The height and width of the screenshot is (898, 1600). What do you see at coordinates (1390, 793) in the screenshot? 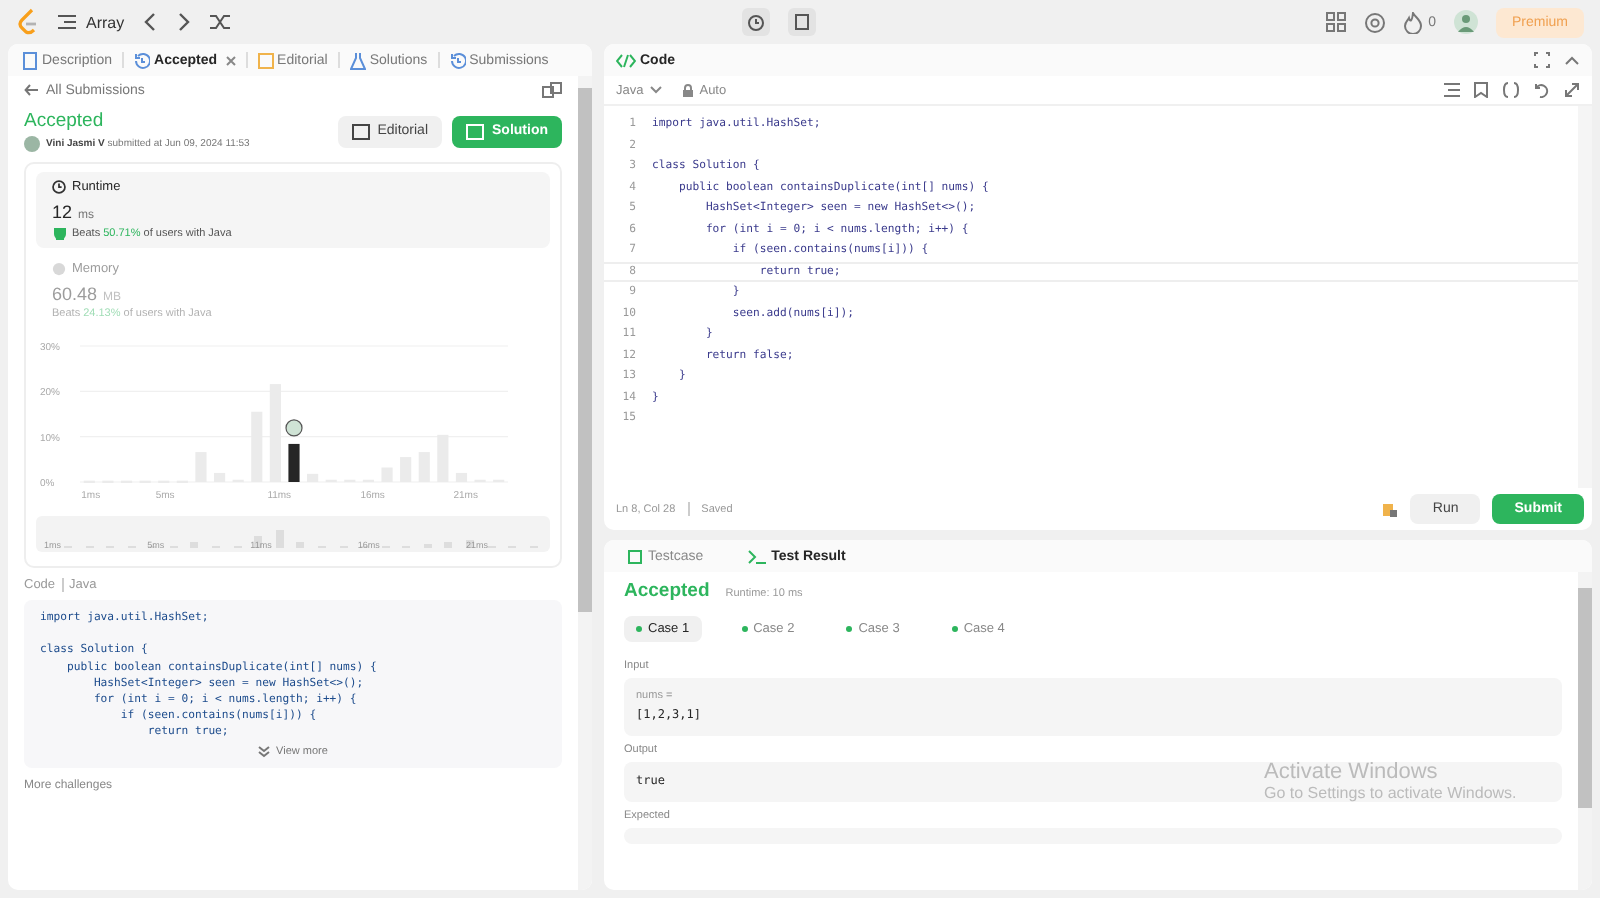
I see `activation-notice-text: Go to Settings to activate Windows.` at bounding box center [1390, 793].